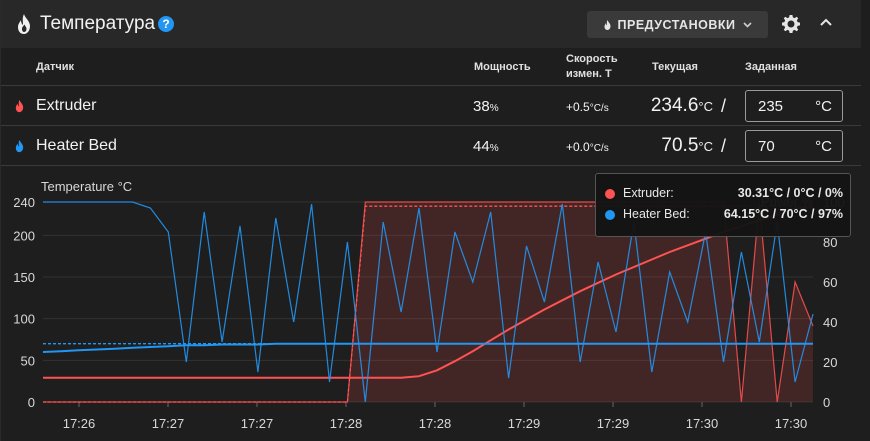 This screenshot has height=441, width=870. Describe the element at coordinates (771, 106) in the screenshot. I see `target-value: 235` at that location.